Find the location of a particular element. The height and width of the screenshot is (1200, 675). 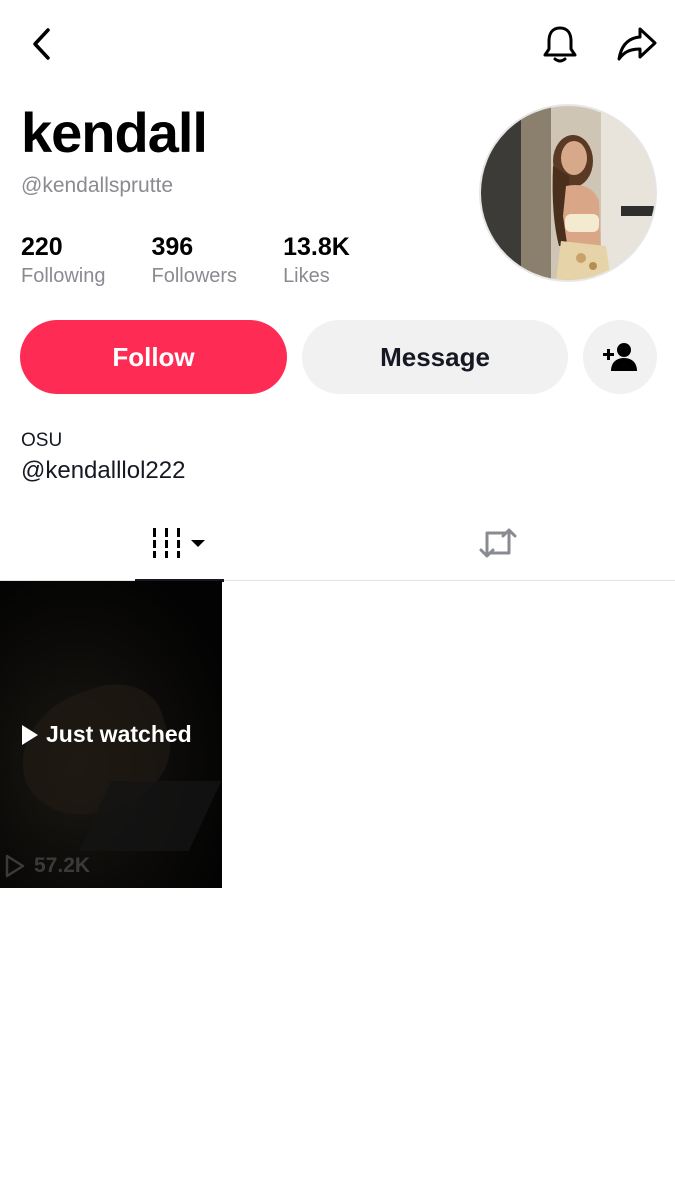

avatar is located at coordinates (568, 193).